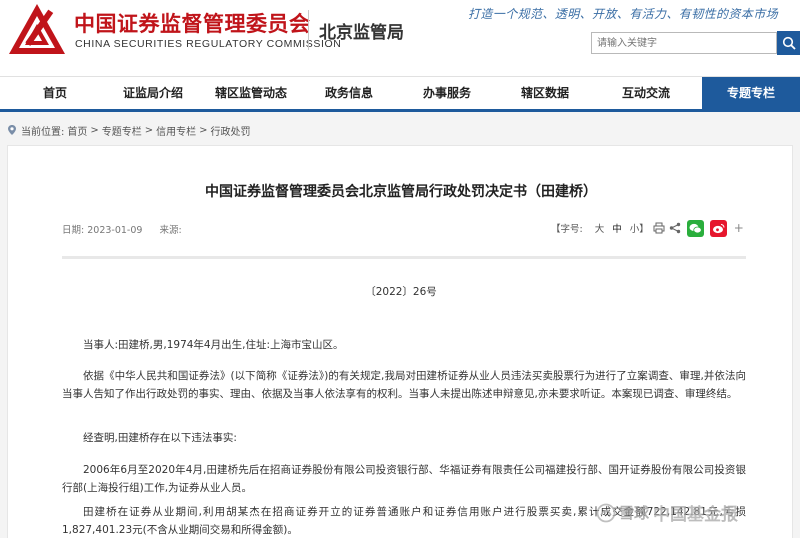 Image resolution: width=800 pixels, height=538 pixels. What do you see at coordinates (251, 93) in the screenshot?
I see `nav-item-regional-news: 辖区监管动态` at bounding box center [251, 93].